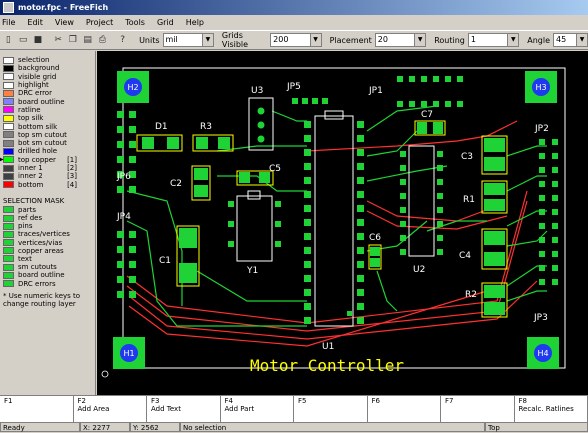  What do you see at coordinates (35, 22) in the screenshot?
I see `menu-edit: Edit` at bounding box center [35, 22].